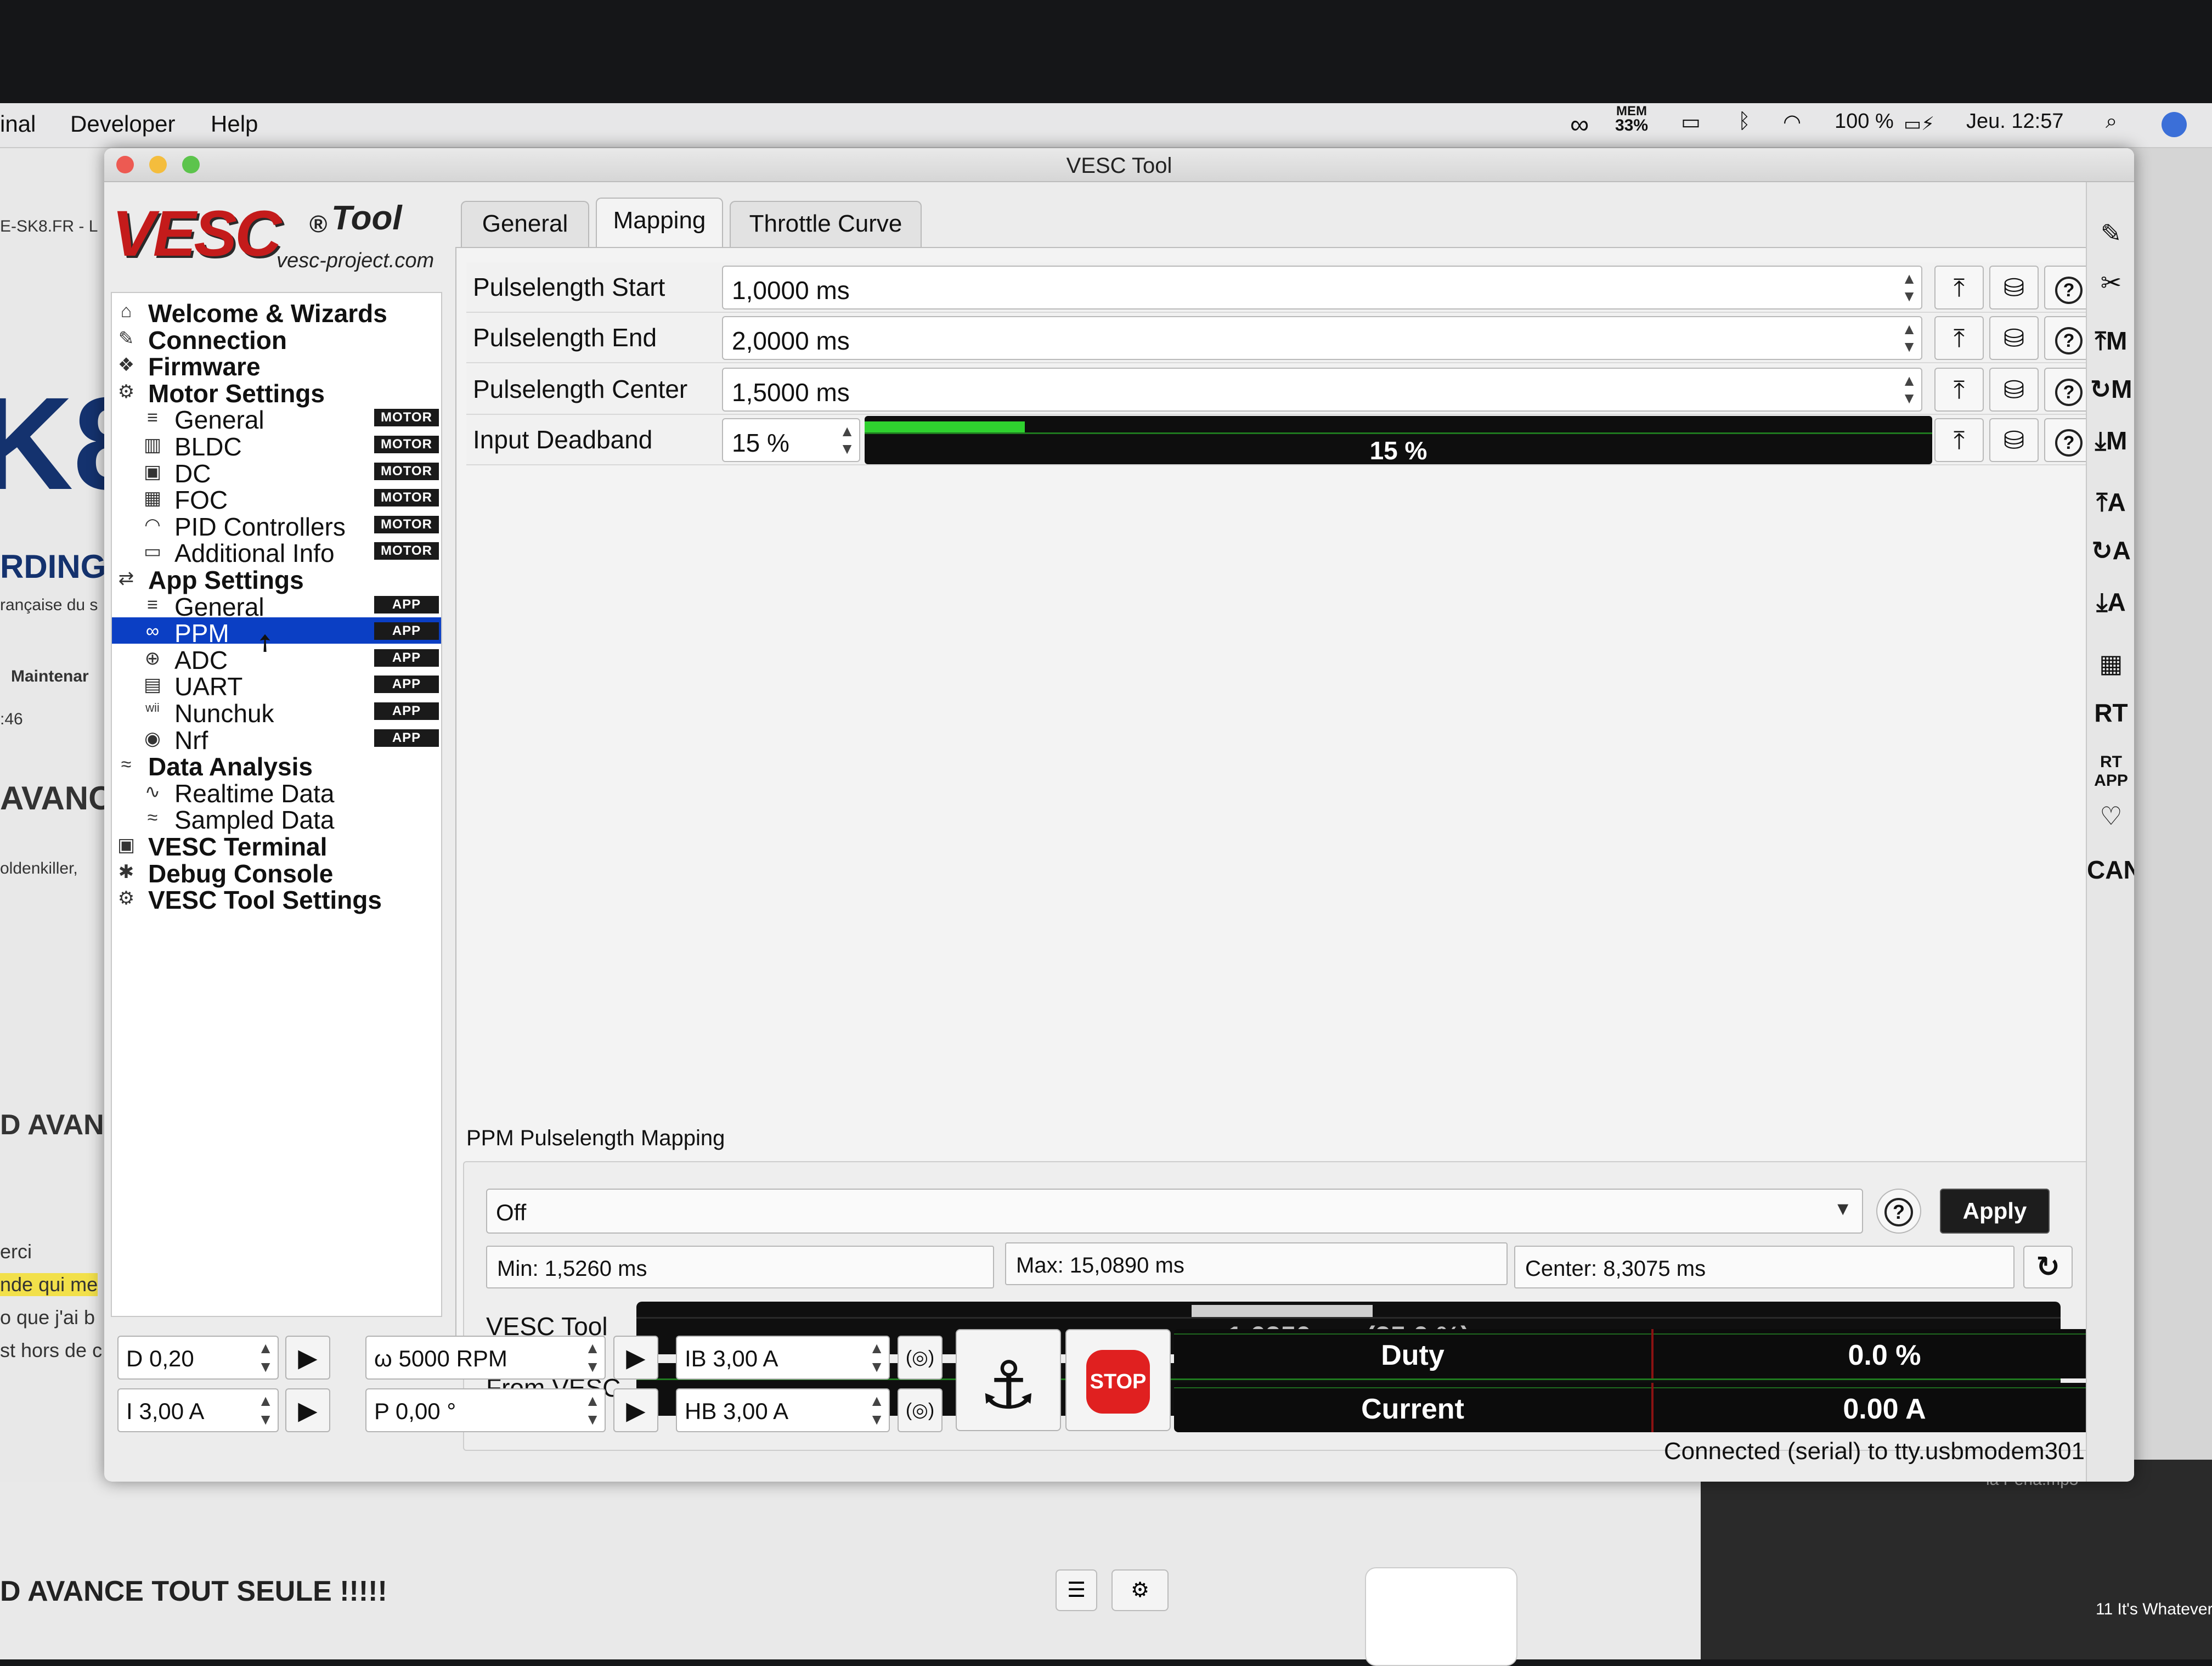 The width and height of the screenshot is (2212, 1666). Describe the element at coordinates (276, 446) in the screenshot. I see `sidebar-item-bldc: ▥ BLDC MOTOR` at that location.